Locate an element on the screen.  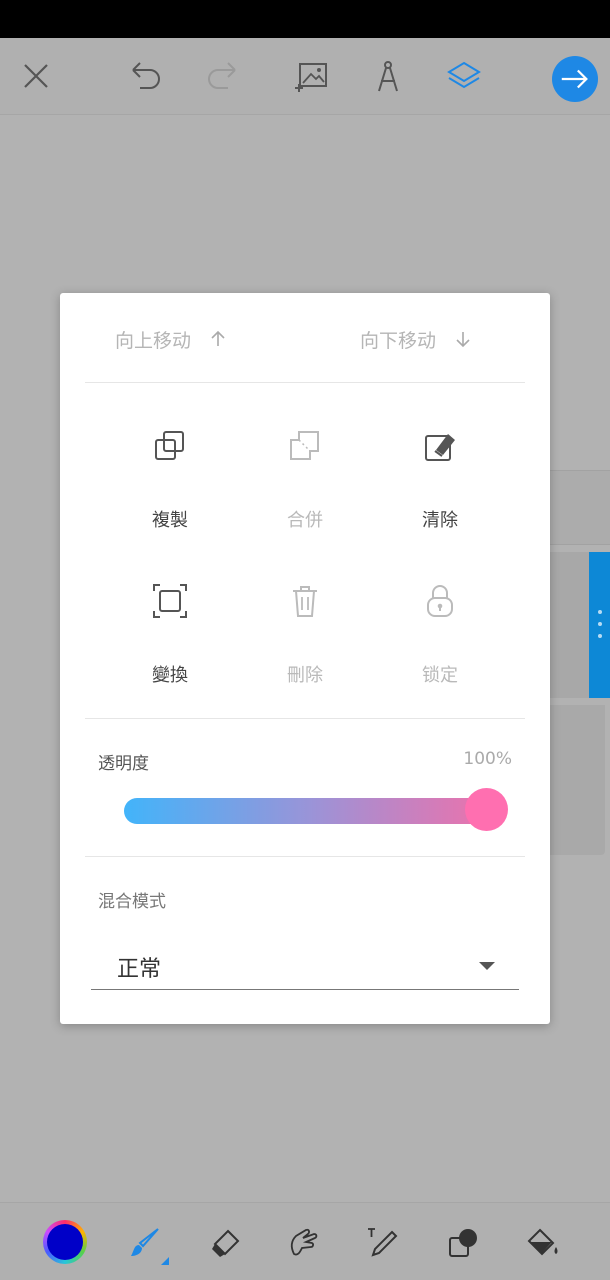
current-color is located at coordinates (65, 1242).